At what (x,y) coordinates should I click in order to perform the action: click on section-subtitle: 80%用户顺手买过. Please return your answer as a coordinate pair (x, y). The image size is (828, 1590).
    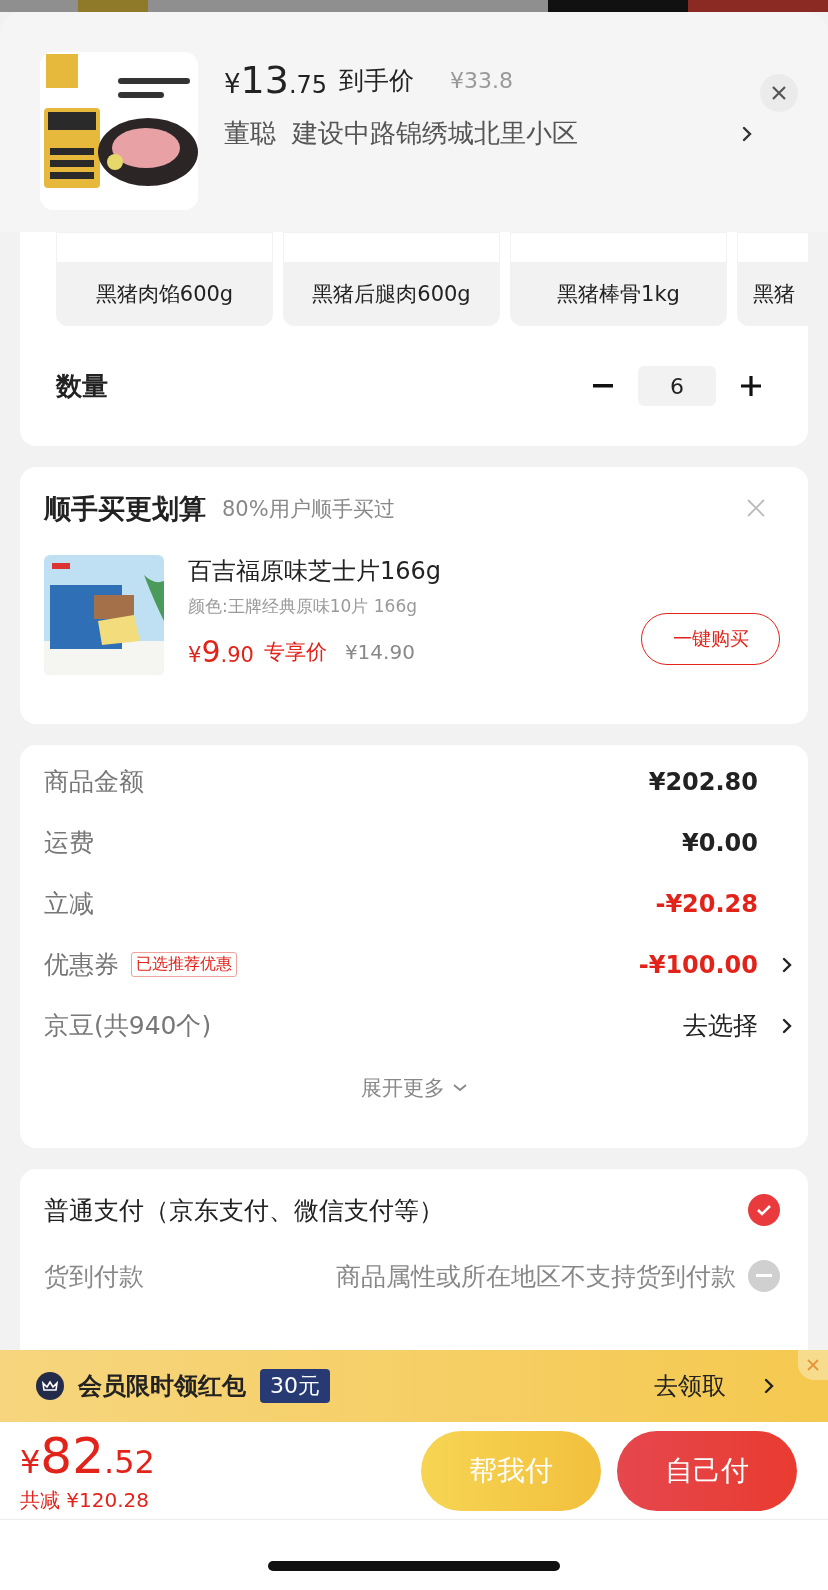
    Looking at the image, I should click on (308, 509).